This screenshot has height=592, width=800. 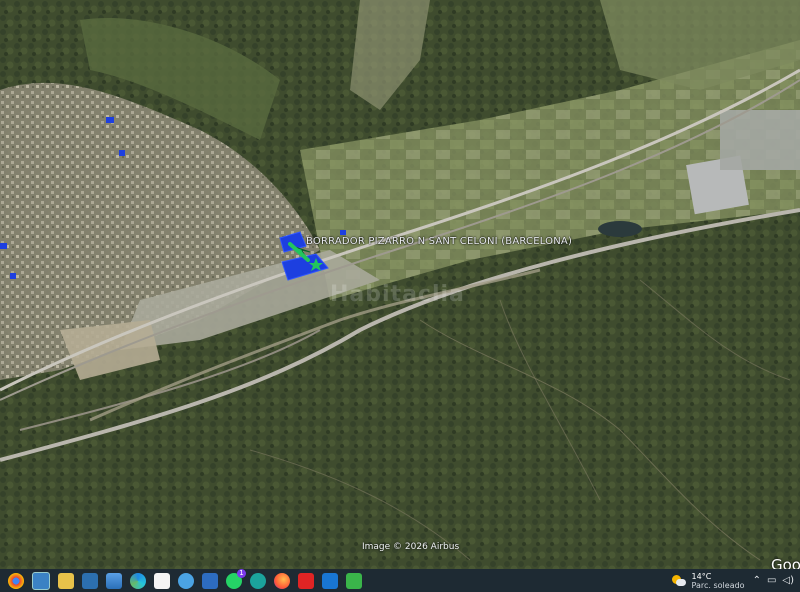 What do you see at coordinates (400, 580) in the screenshot?
I see `taskbar: 1 14°C Parc. soleado ⌃ ▭ ◁)` at bounding box center [400, 580].